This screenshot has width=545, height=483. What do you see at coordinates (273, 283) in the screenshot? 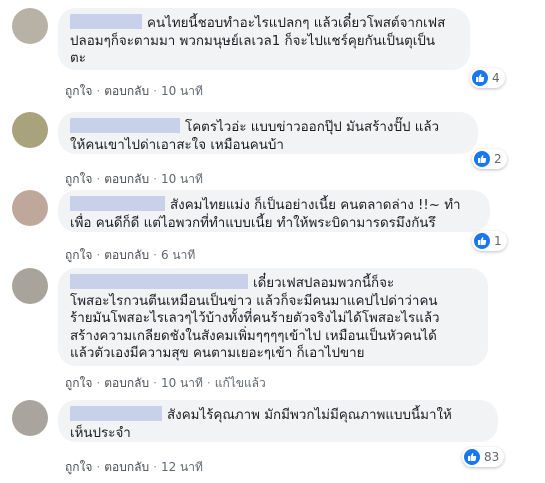
I see `comment-text: เดี๋ยวเฟสปลอมพวกนี้ก็จะ` at bounding box center [273, 283].